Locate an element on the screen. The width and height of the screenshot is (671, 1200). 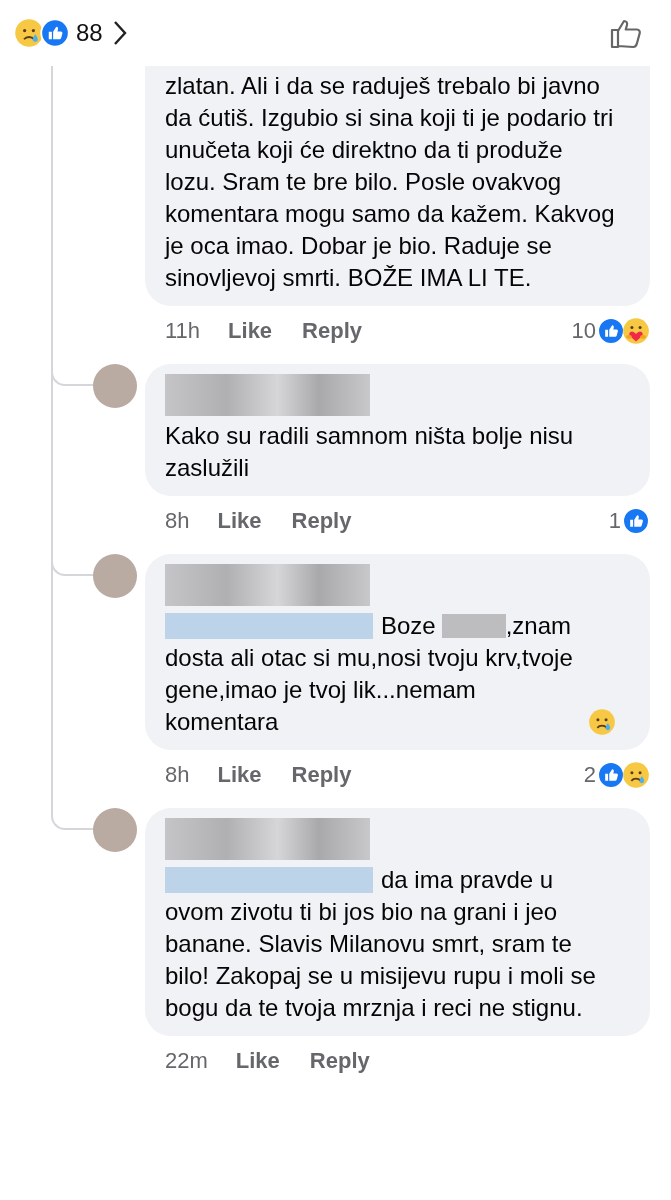
reaction-count: 10 is located at coordinates (583, 331).